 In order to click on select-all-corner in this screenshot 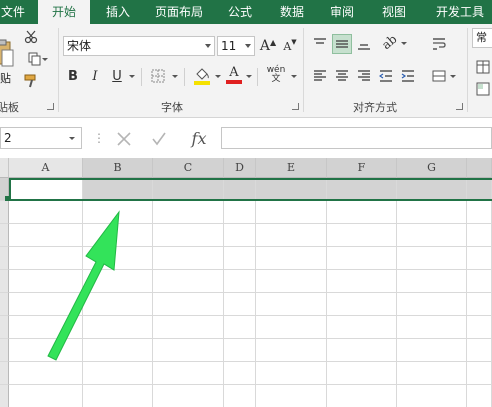, I will do `click(4, 168)`.